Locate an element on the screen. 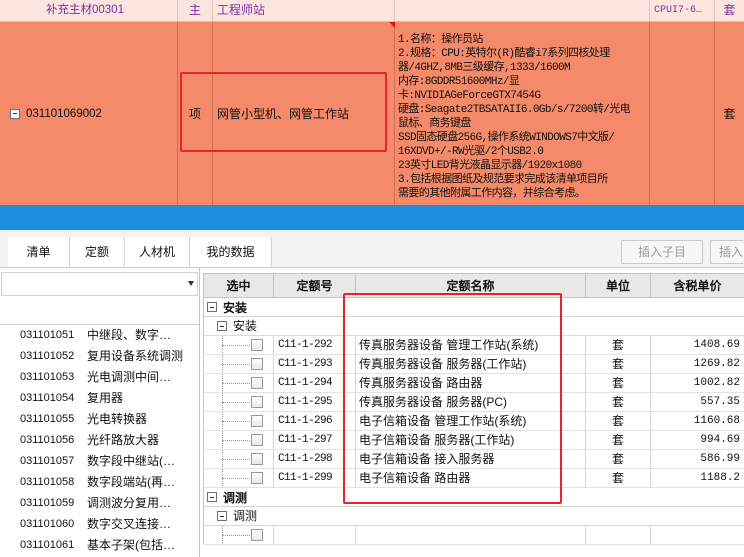 This screenshot has width=744, height=557. tab-resources: 人材机 is located at coordinates (157, 252).